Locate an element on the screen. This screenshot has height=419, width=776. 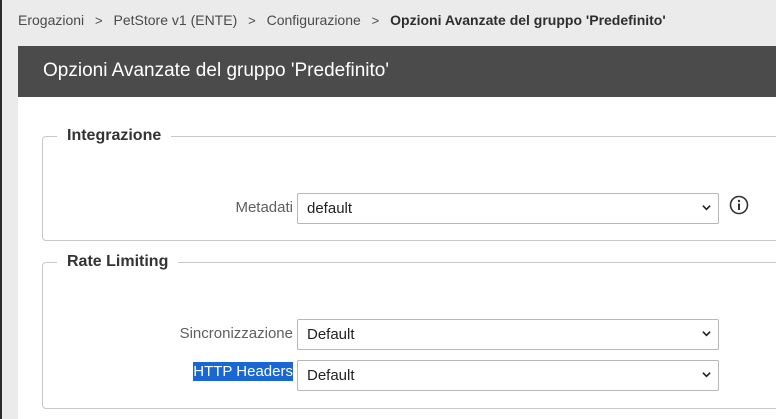
sincronizzazione-value: Default is located at coordinates (331, 334).